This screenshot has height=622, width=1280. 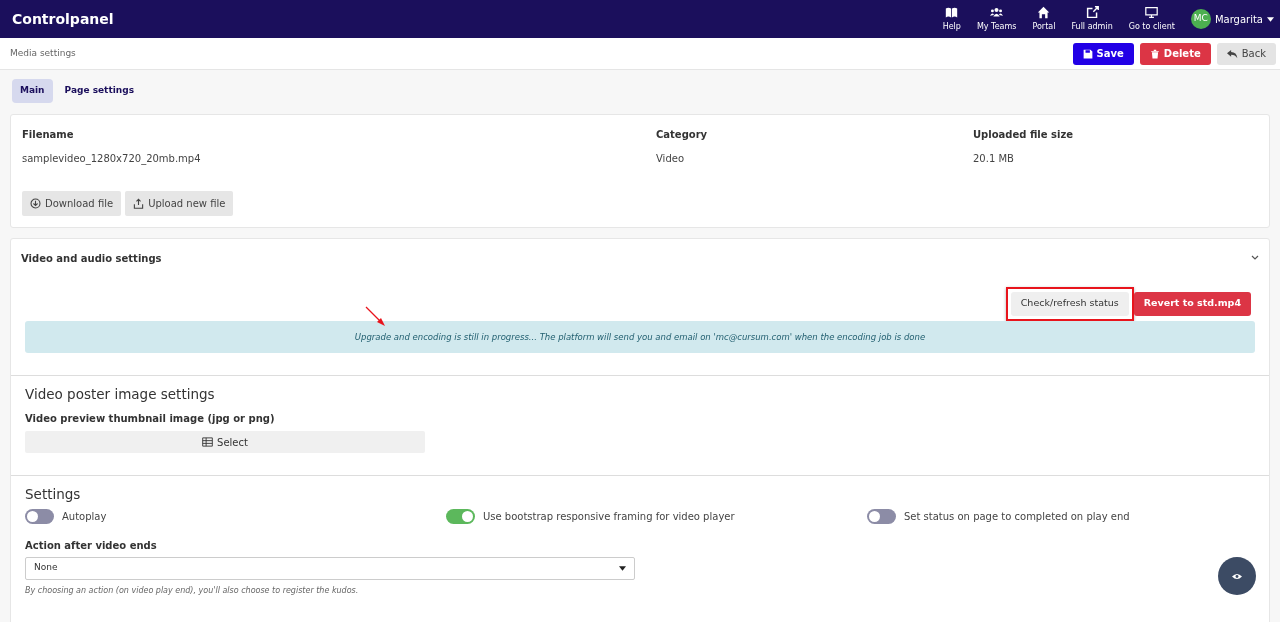 I want to click on page-title: Media settings, so click(x=43, y=53).